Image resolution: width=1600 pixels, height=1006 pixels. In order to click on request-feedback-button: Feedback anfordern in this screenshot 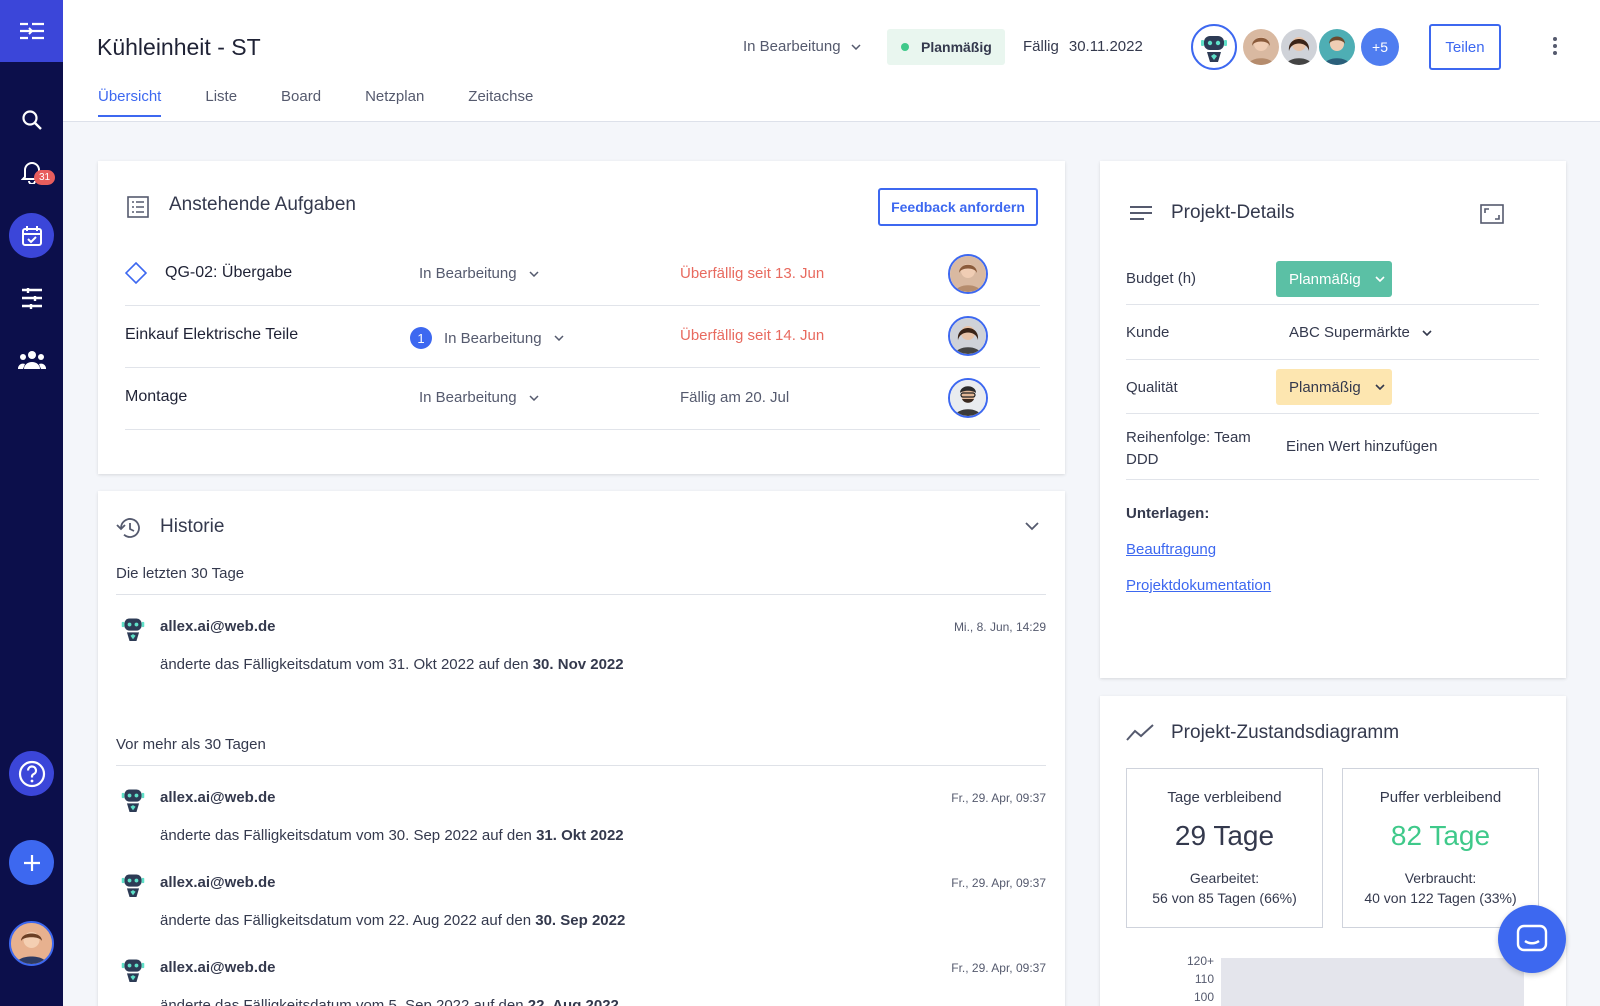, I will do `click(958, 207)`.